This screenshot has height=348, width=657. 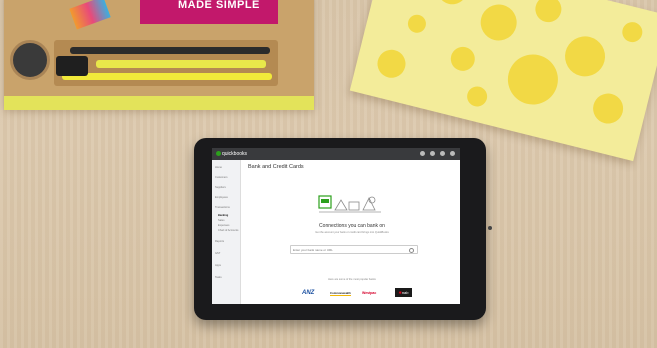 What do you see at coordinates (349, 204) in the screenshot?
I see `bank-connection-illustration-icon` at bounding box center [349, 204].